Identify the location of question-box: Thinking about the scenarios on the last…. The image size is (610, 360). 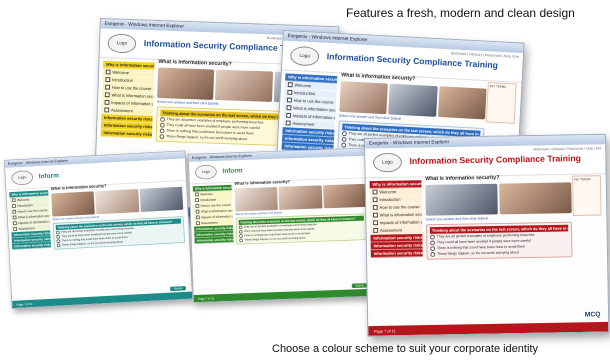
(499, 240).